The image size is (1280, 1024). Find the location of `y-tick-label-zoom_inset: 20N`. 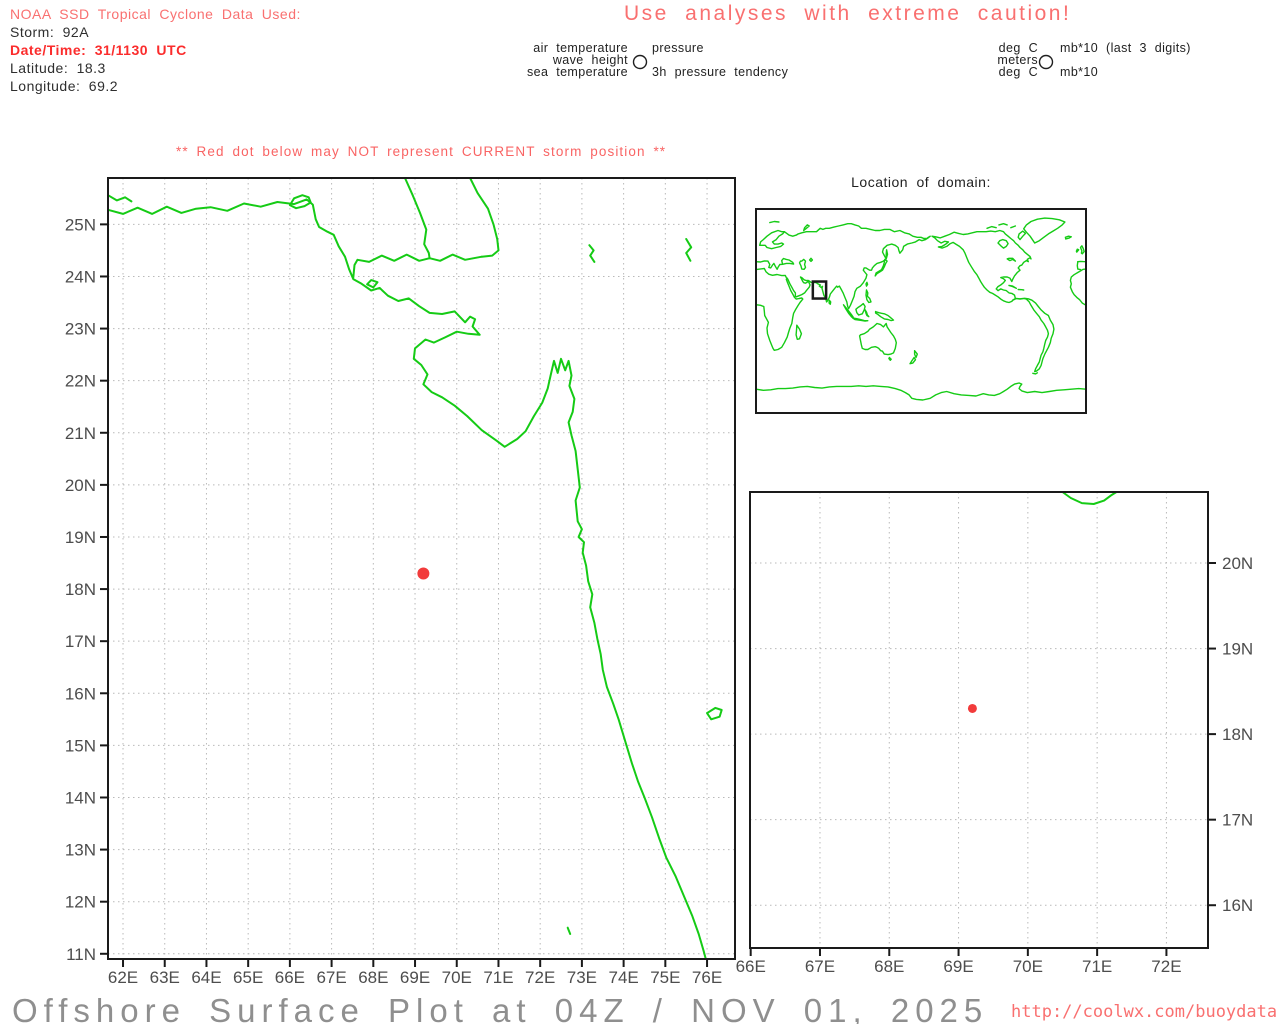

y-tick-label-zoom_inset: 20N is located at coordinates (1237, 563).